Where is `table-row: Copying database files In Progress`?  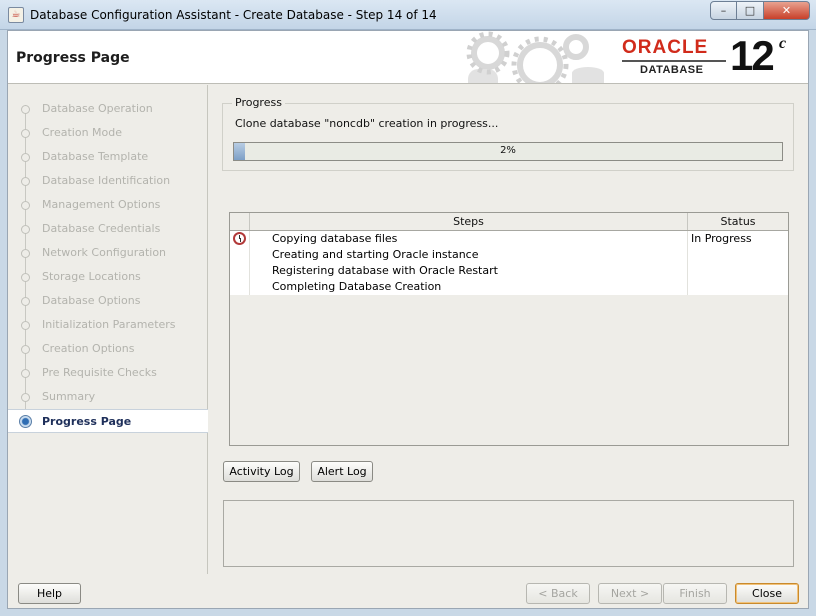
table-row: Copying database files In Progress is located at coordinates (509, 239).